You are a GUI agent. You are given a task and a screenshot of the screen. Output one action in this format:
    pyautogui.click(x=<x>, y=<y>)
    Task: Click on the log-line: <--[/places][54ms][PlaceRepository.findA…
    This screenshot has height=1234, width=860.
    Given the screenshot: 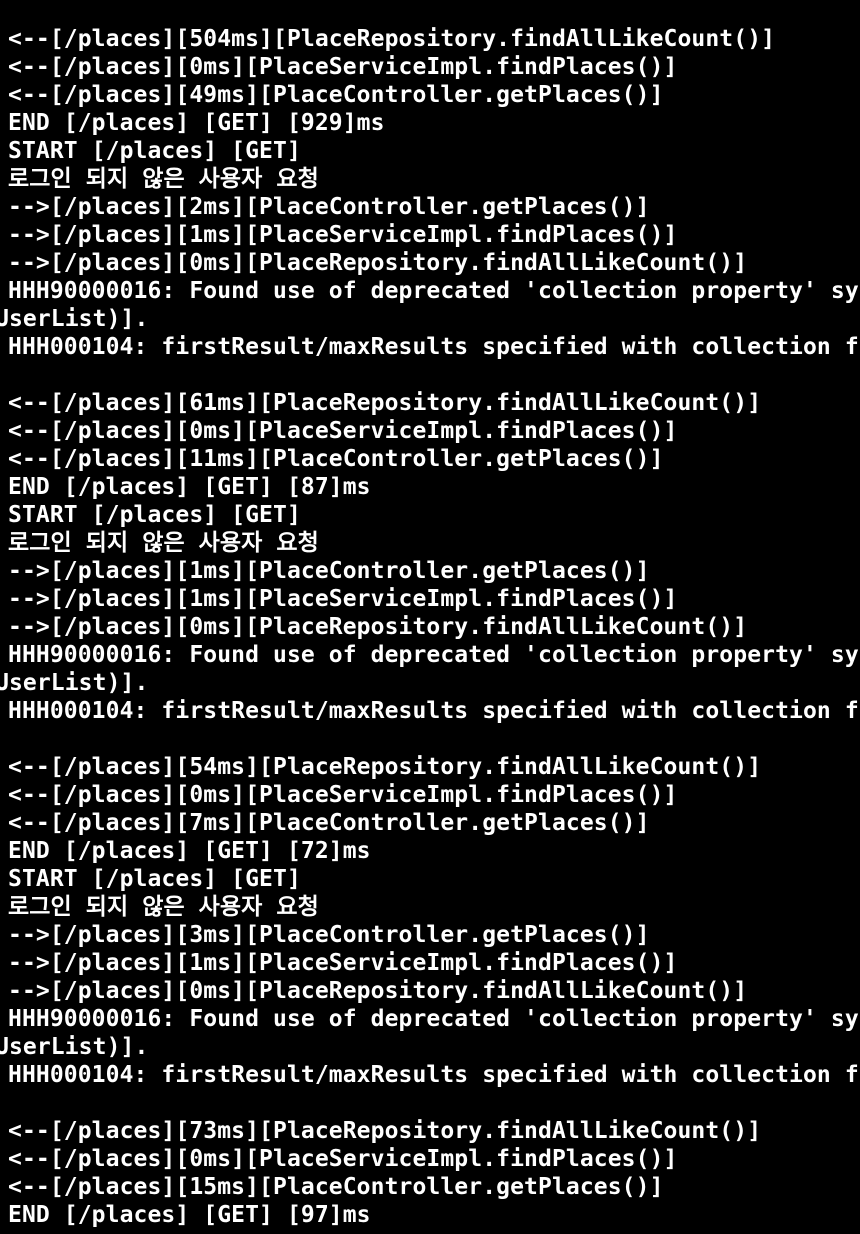 What is the action you would take?
    pyautogui.click(x=385, y=767)
    